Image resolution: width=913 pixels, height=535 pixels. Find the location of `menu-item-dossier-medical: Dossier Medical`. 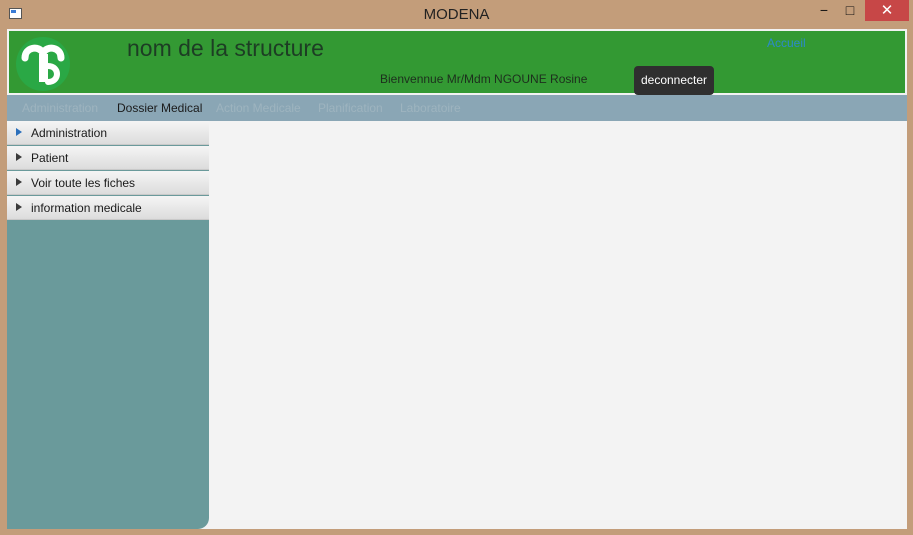

menu-item-dossier-medical: Dossier Medical is located at coordinates (159, 108).